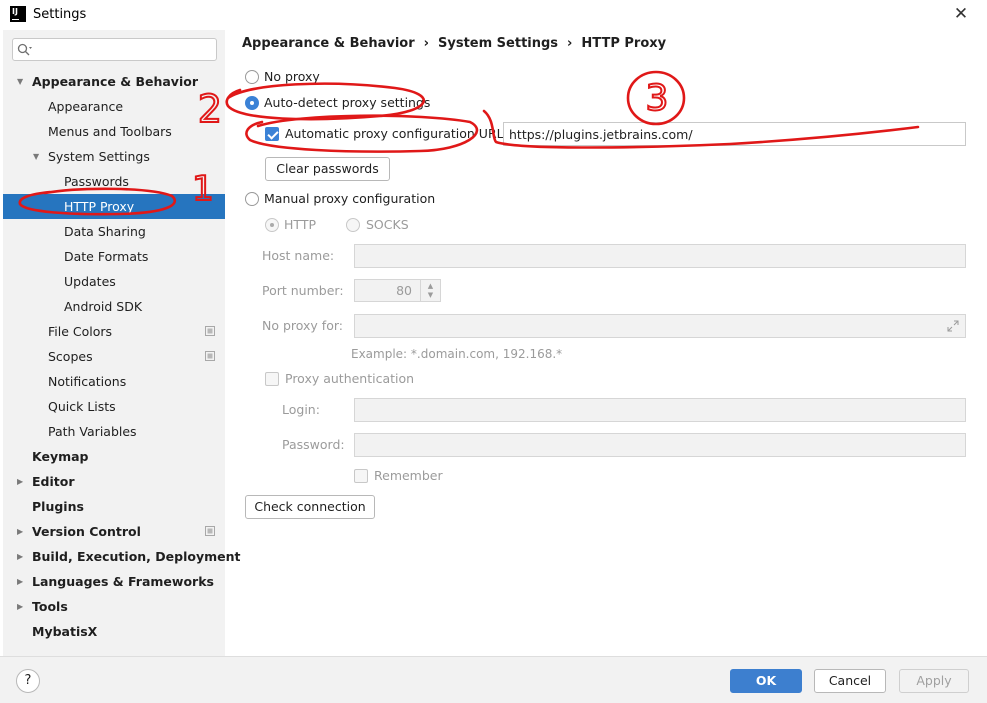  Describe the element at coordinates (328, 43) in the screenshot. I see `breadcrumb-part: Appearance & Behavior` at that location.